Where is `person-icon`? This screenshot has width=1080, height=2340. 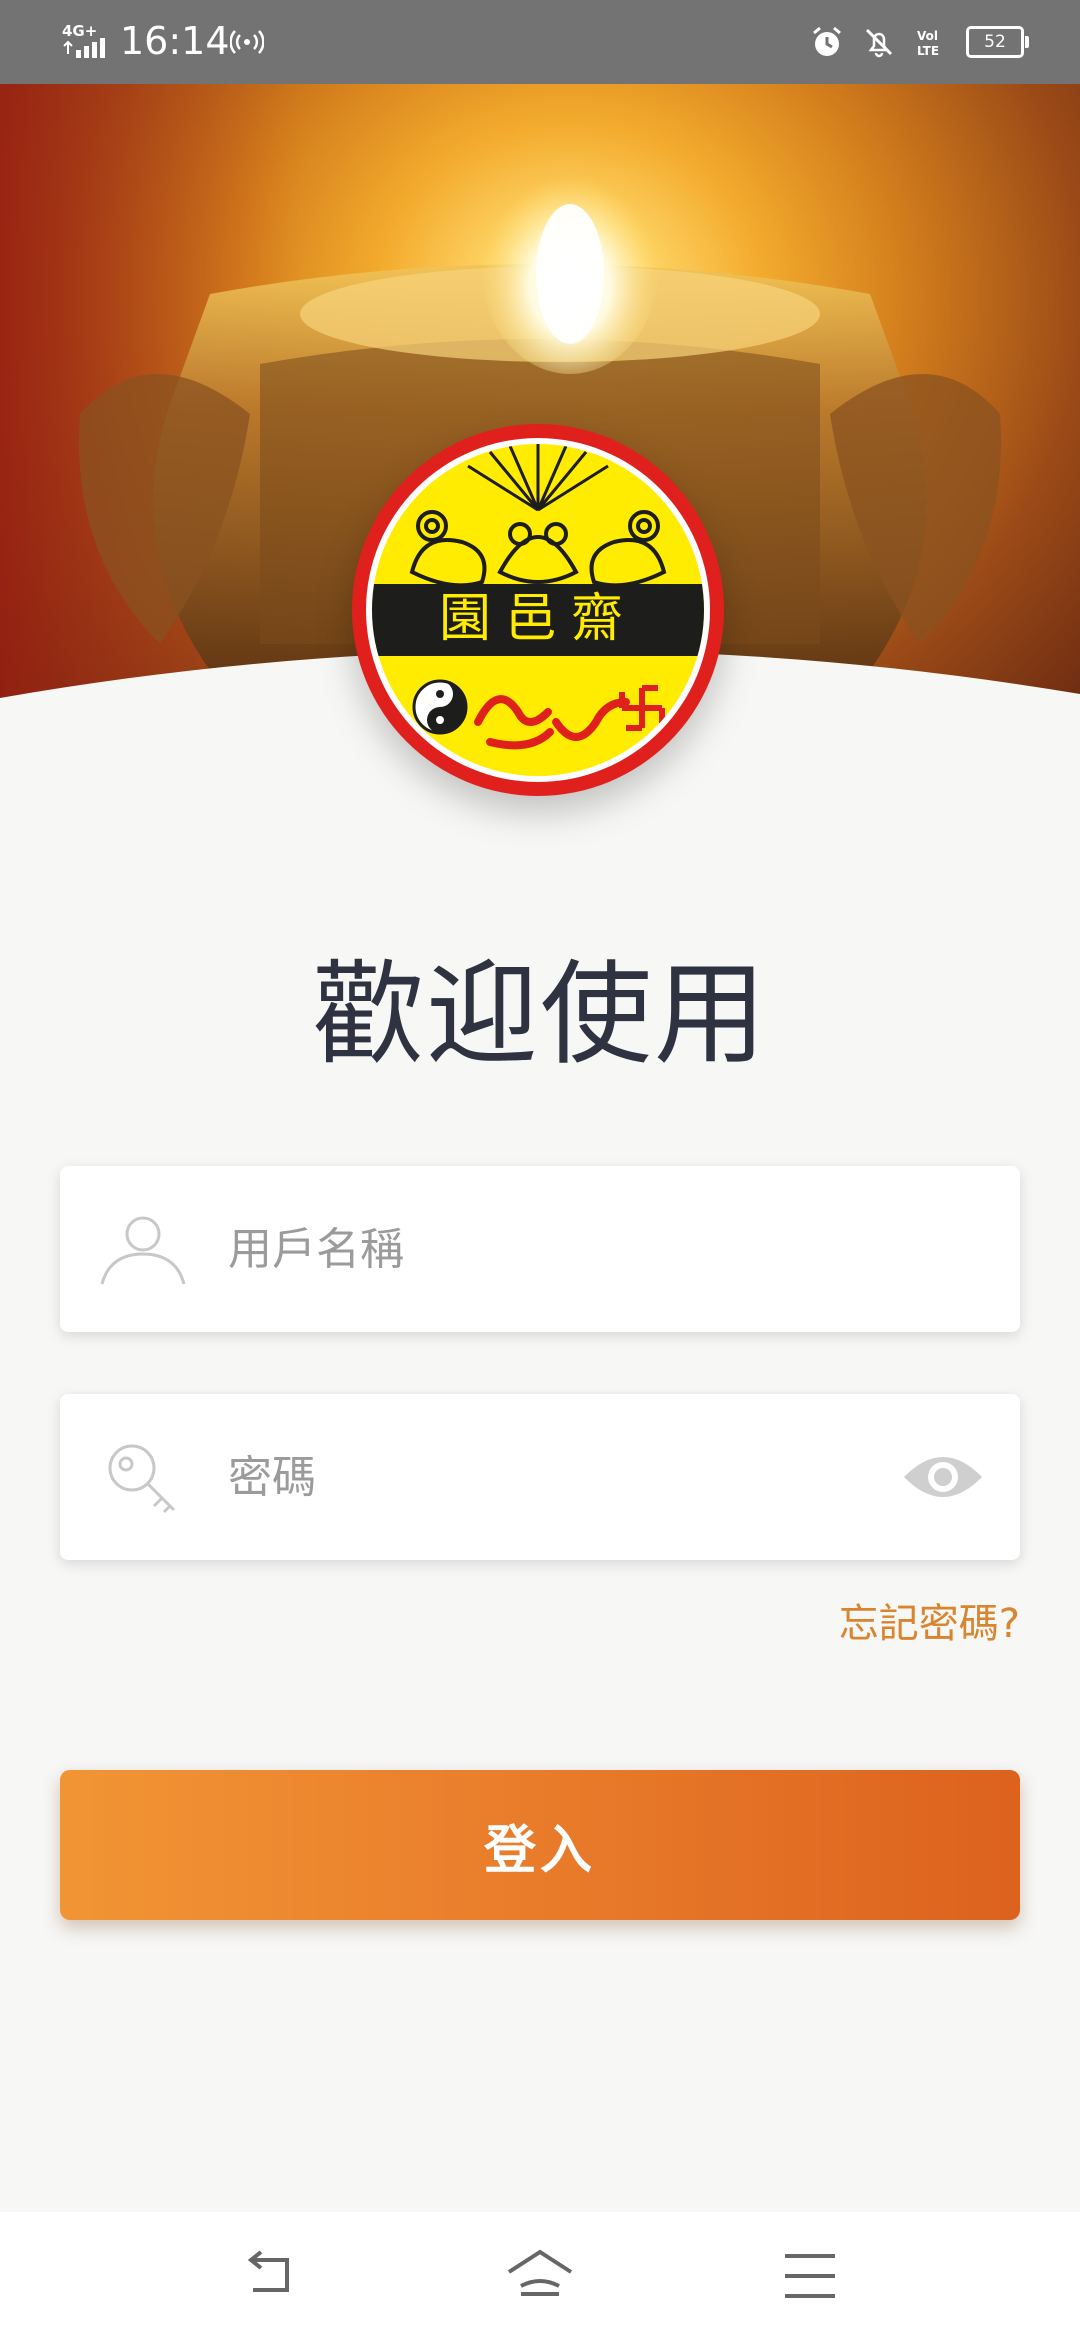 person-icon is located at coordinates (143, 1250).